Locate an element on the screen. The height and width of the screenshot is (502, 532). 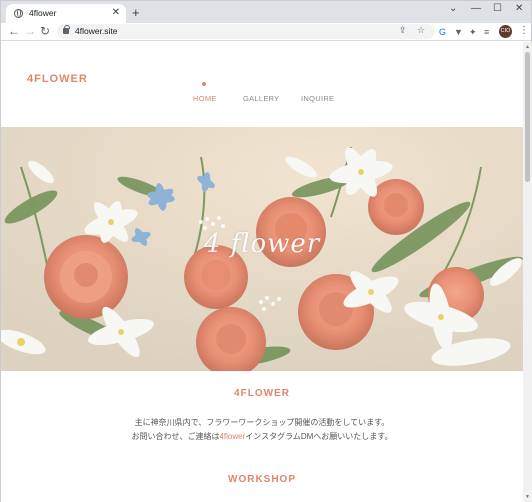
browser-toolbar: ← → ↻ 4flower.site ⇪ ☆ G ▼ ✦ ≡ is located at coordinates (266, 32).